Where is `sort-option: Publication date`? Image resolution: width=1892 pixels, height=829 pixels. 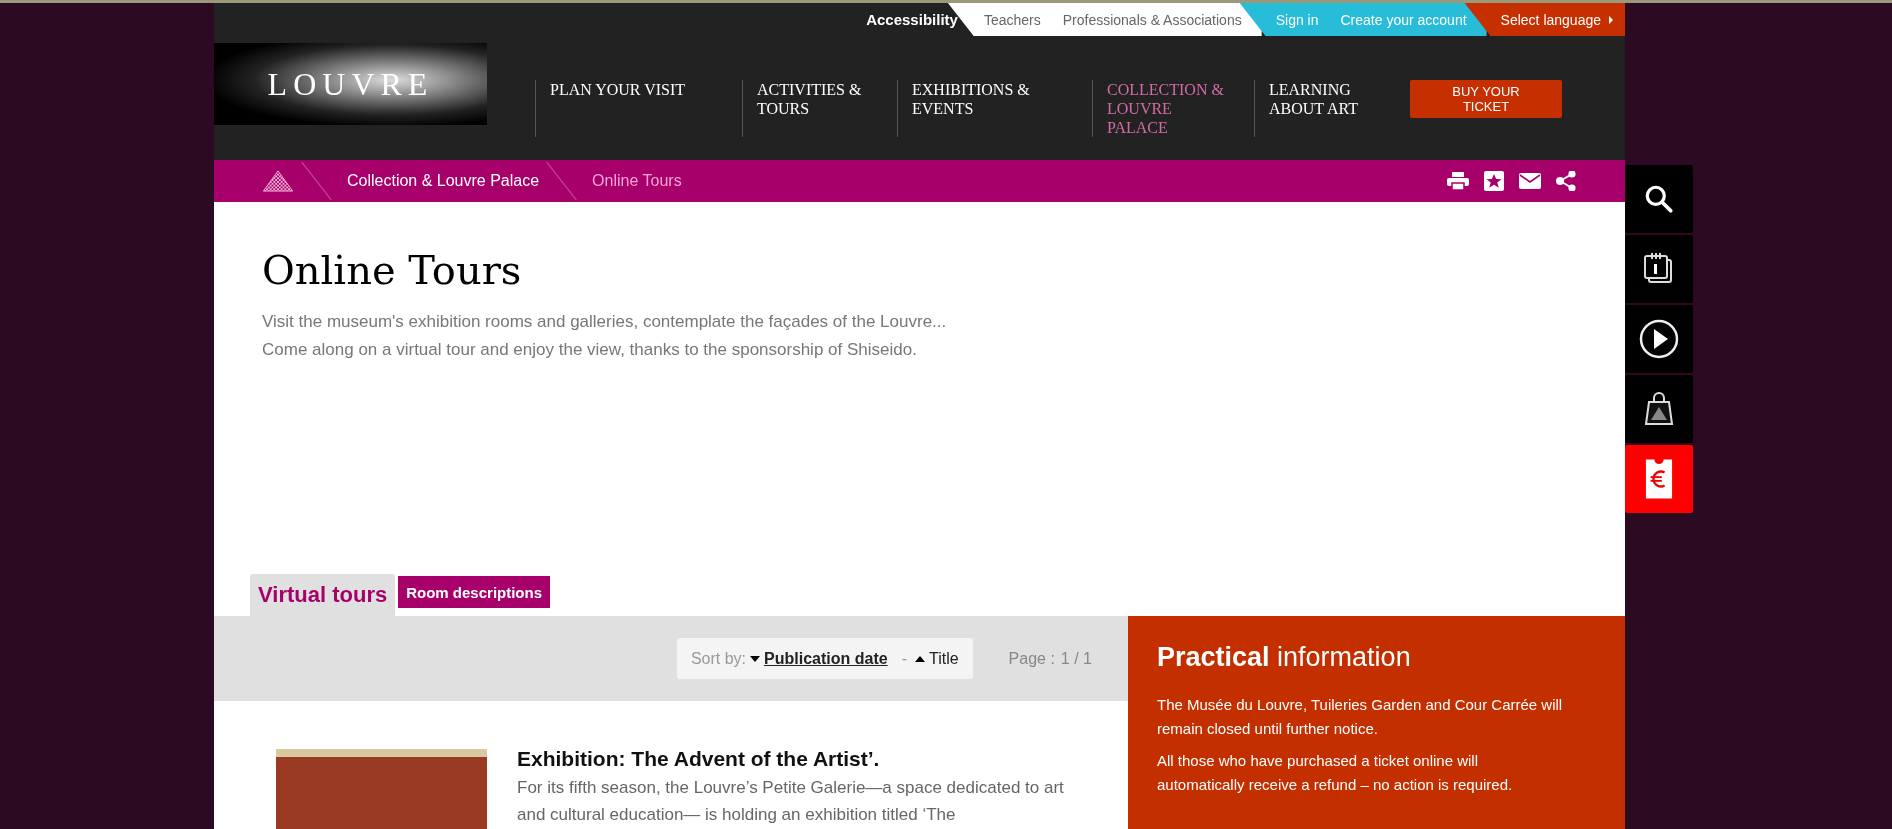 sort-option: Publication date is located at coordinates (826, 658).